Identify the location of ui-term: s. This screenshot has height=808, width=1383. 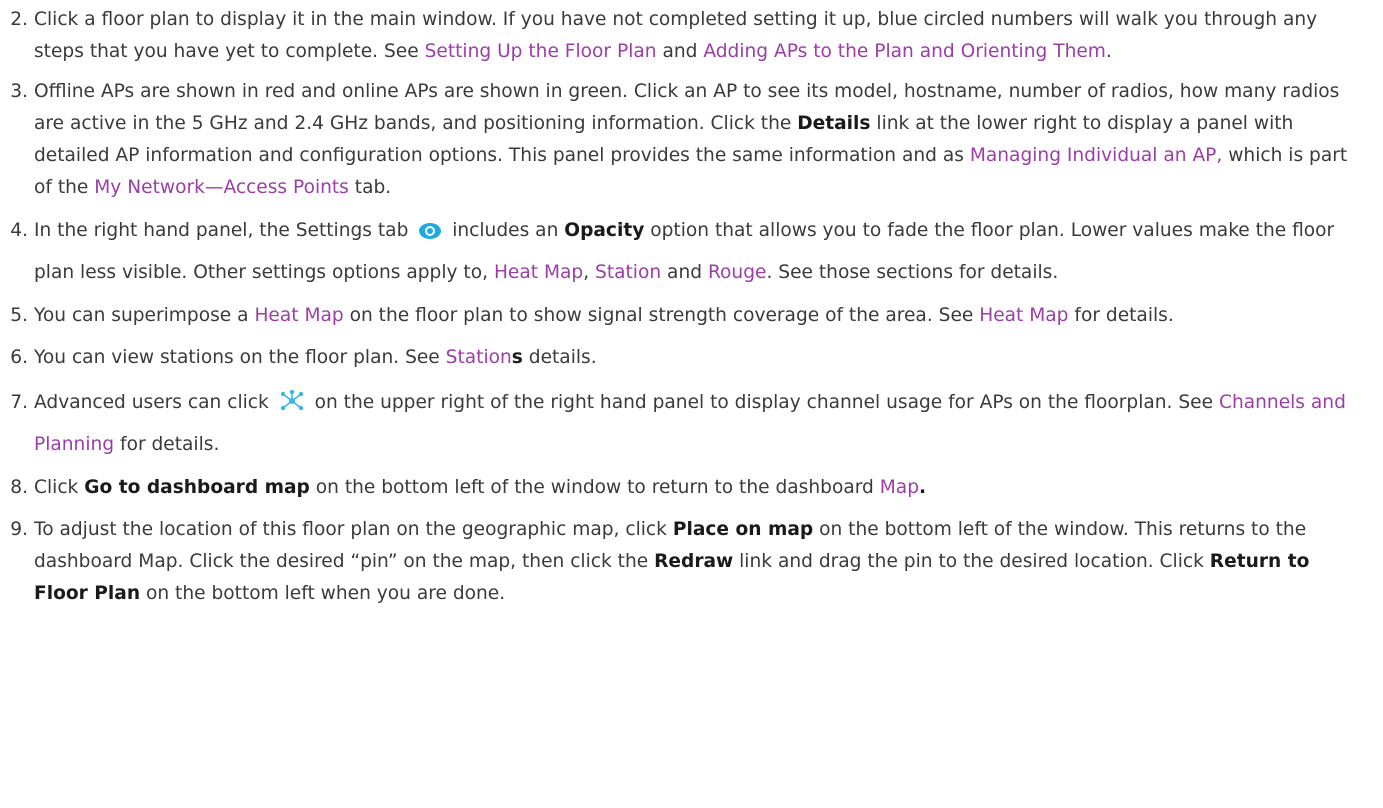
(517, 357).